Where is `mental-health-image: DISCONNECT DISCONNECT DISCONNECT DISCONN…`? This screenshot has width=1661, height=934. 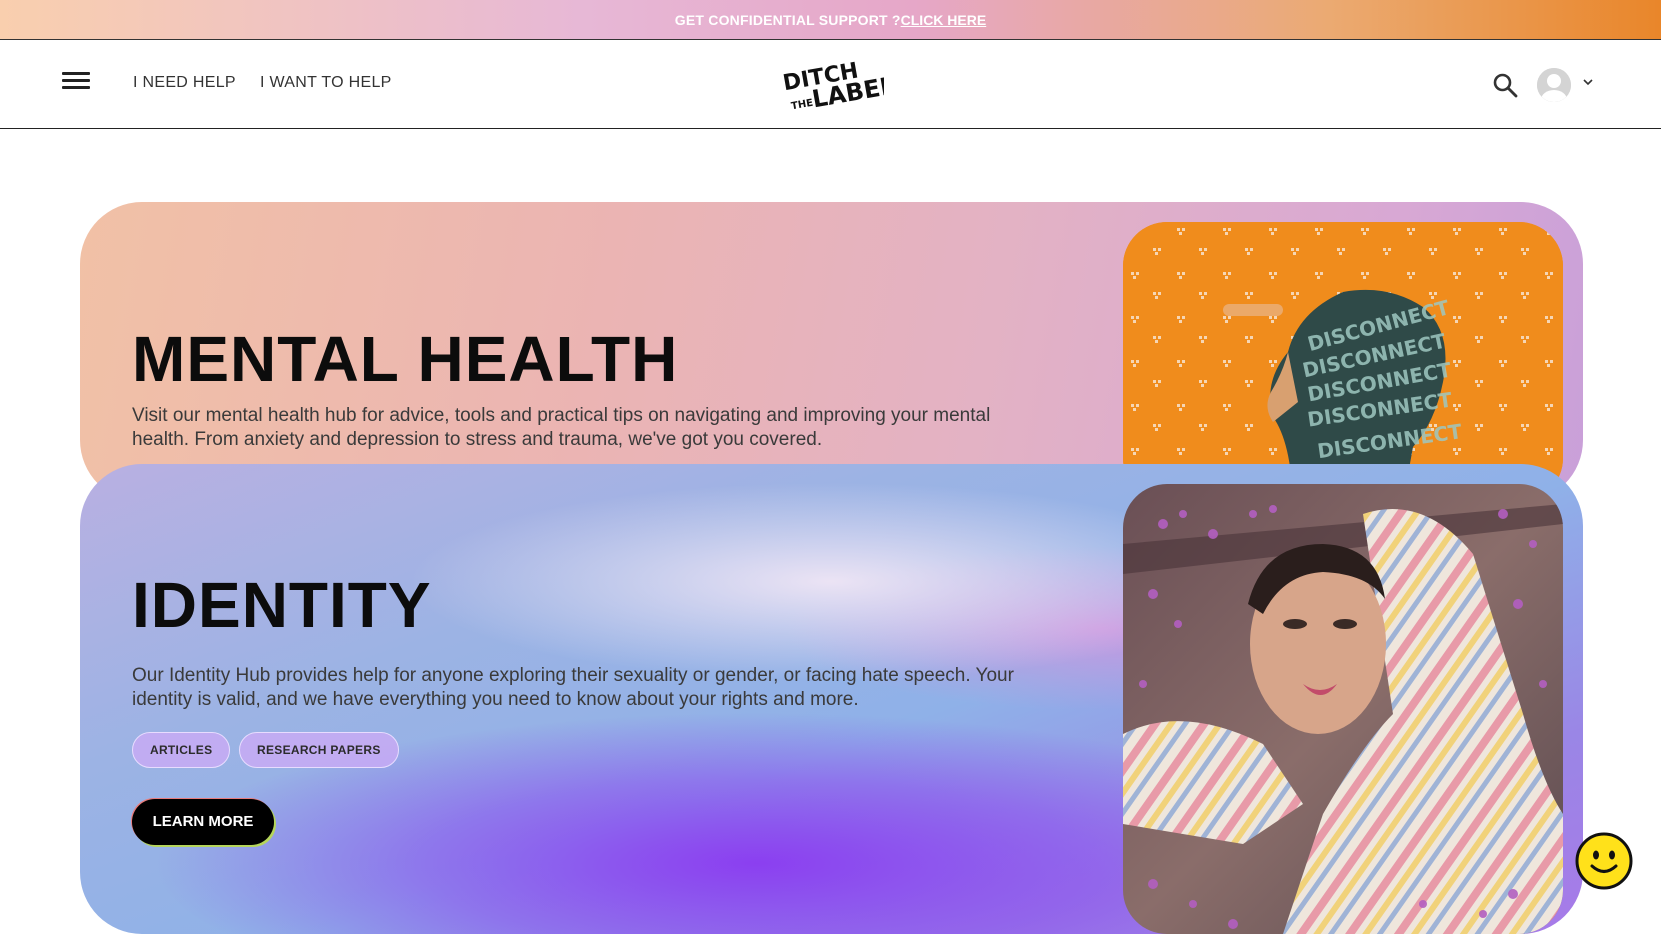 mental-health-image: DISCONNECT DISCONNECT DISCONNECT DISCONN… is located at coordinates (1343, 362).